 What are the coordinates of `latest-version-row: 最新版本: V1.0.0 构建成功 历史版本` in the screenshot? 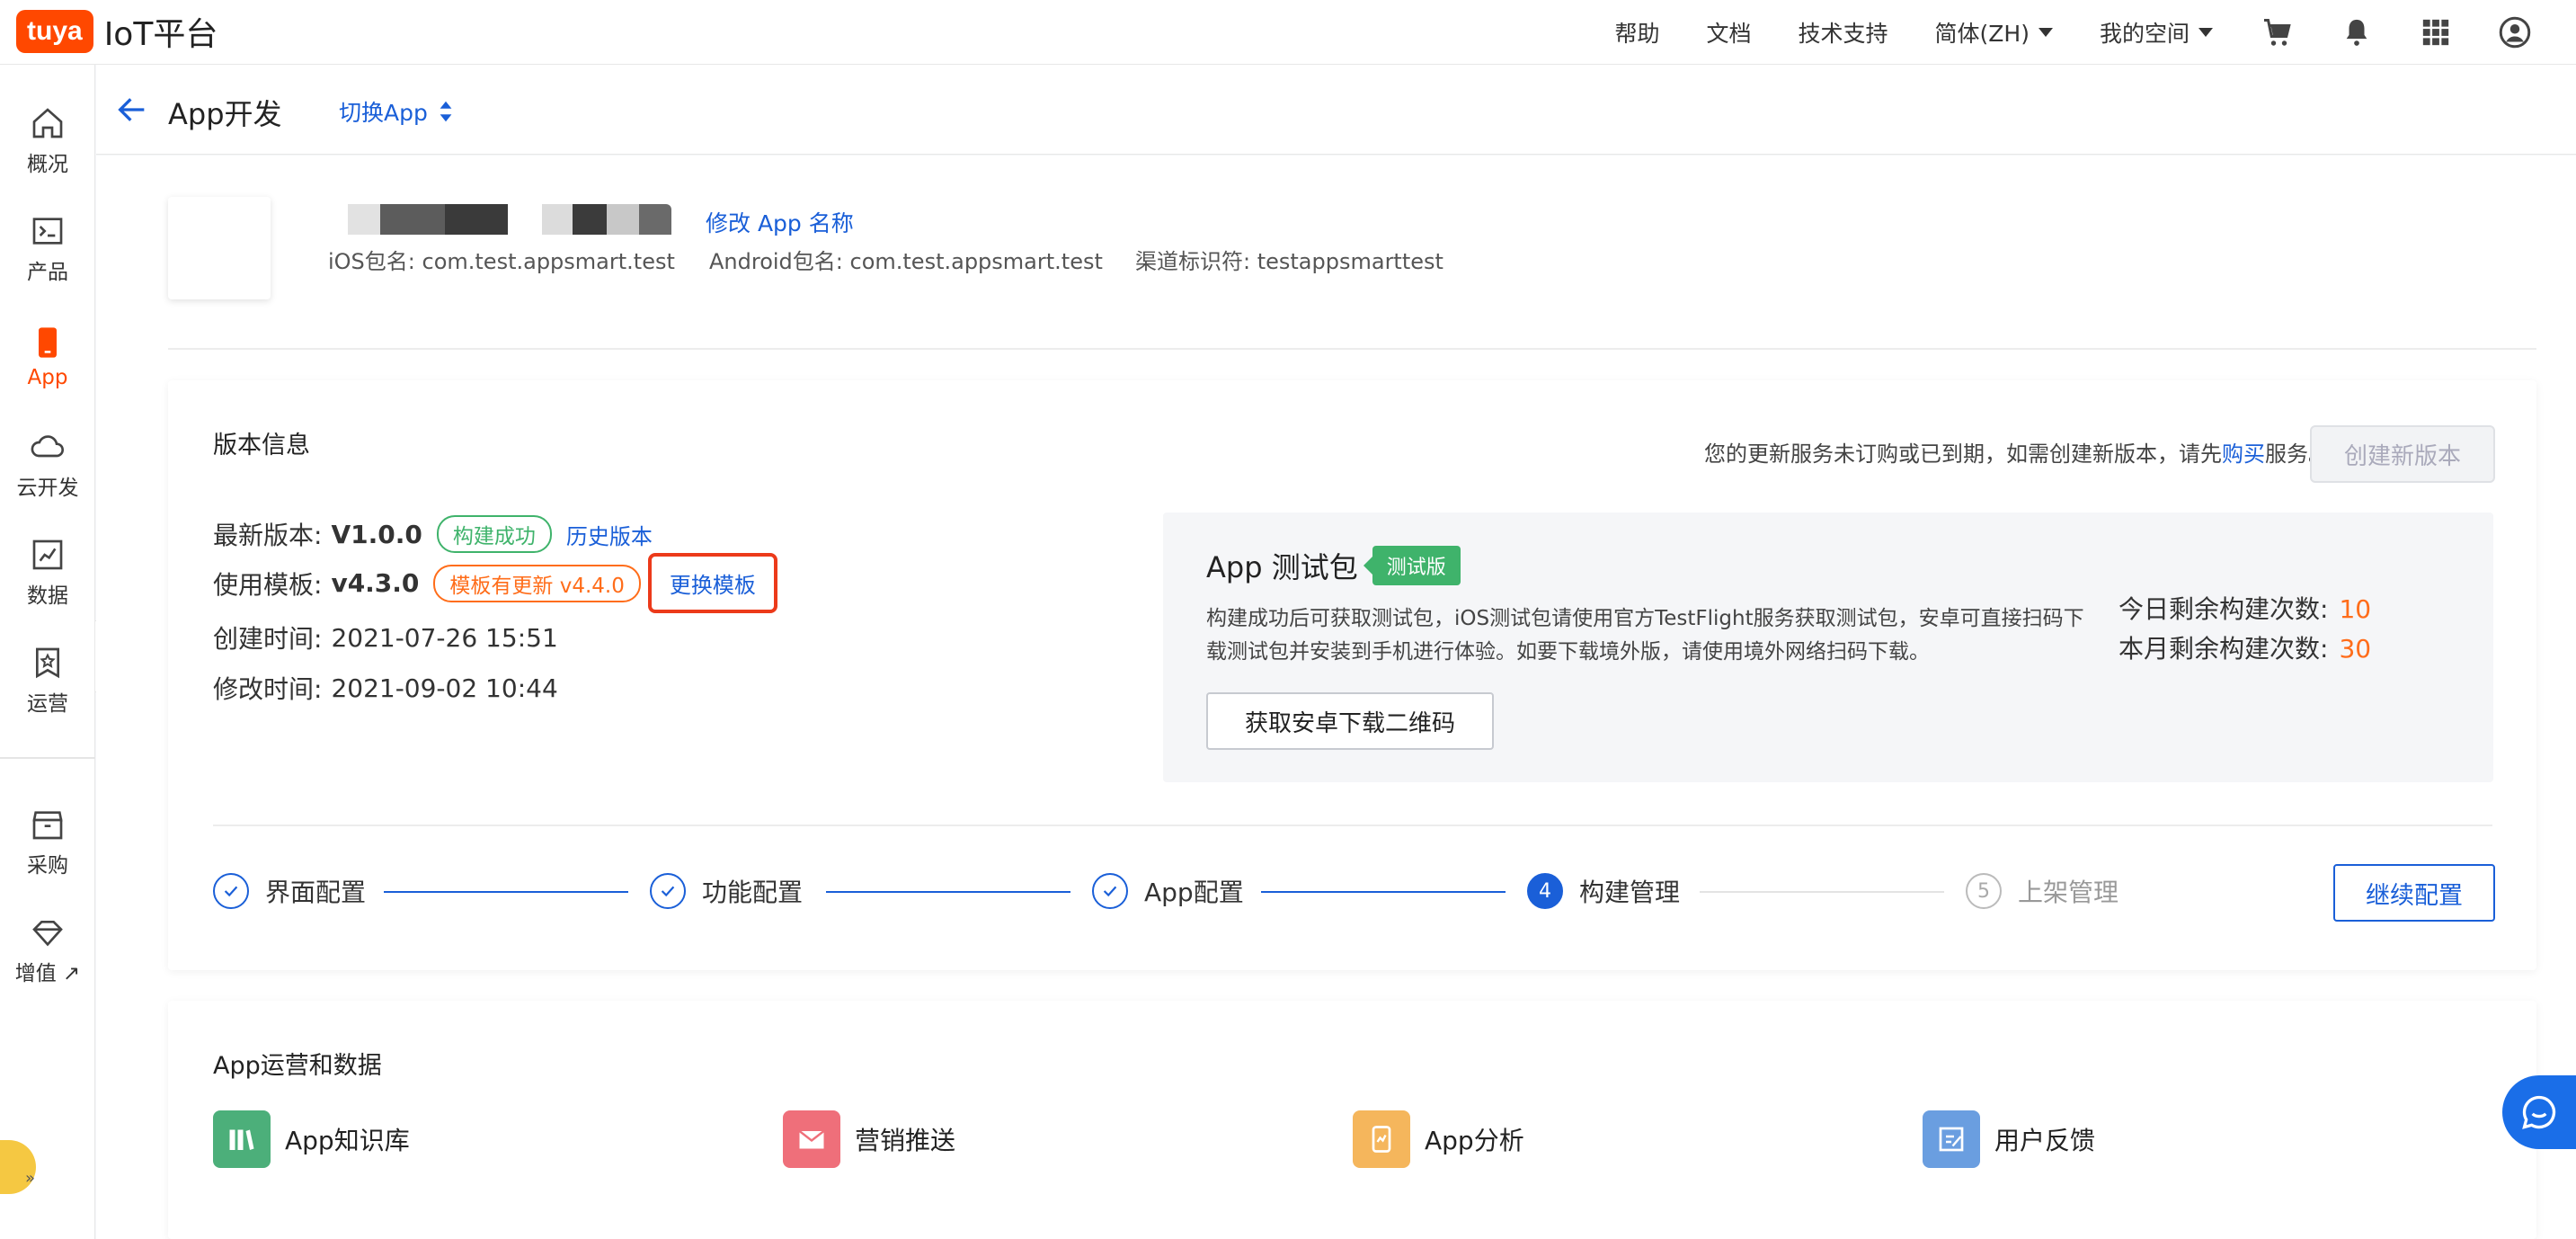 It's located at (433, 534).